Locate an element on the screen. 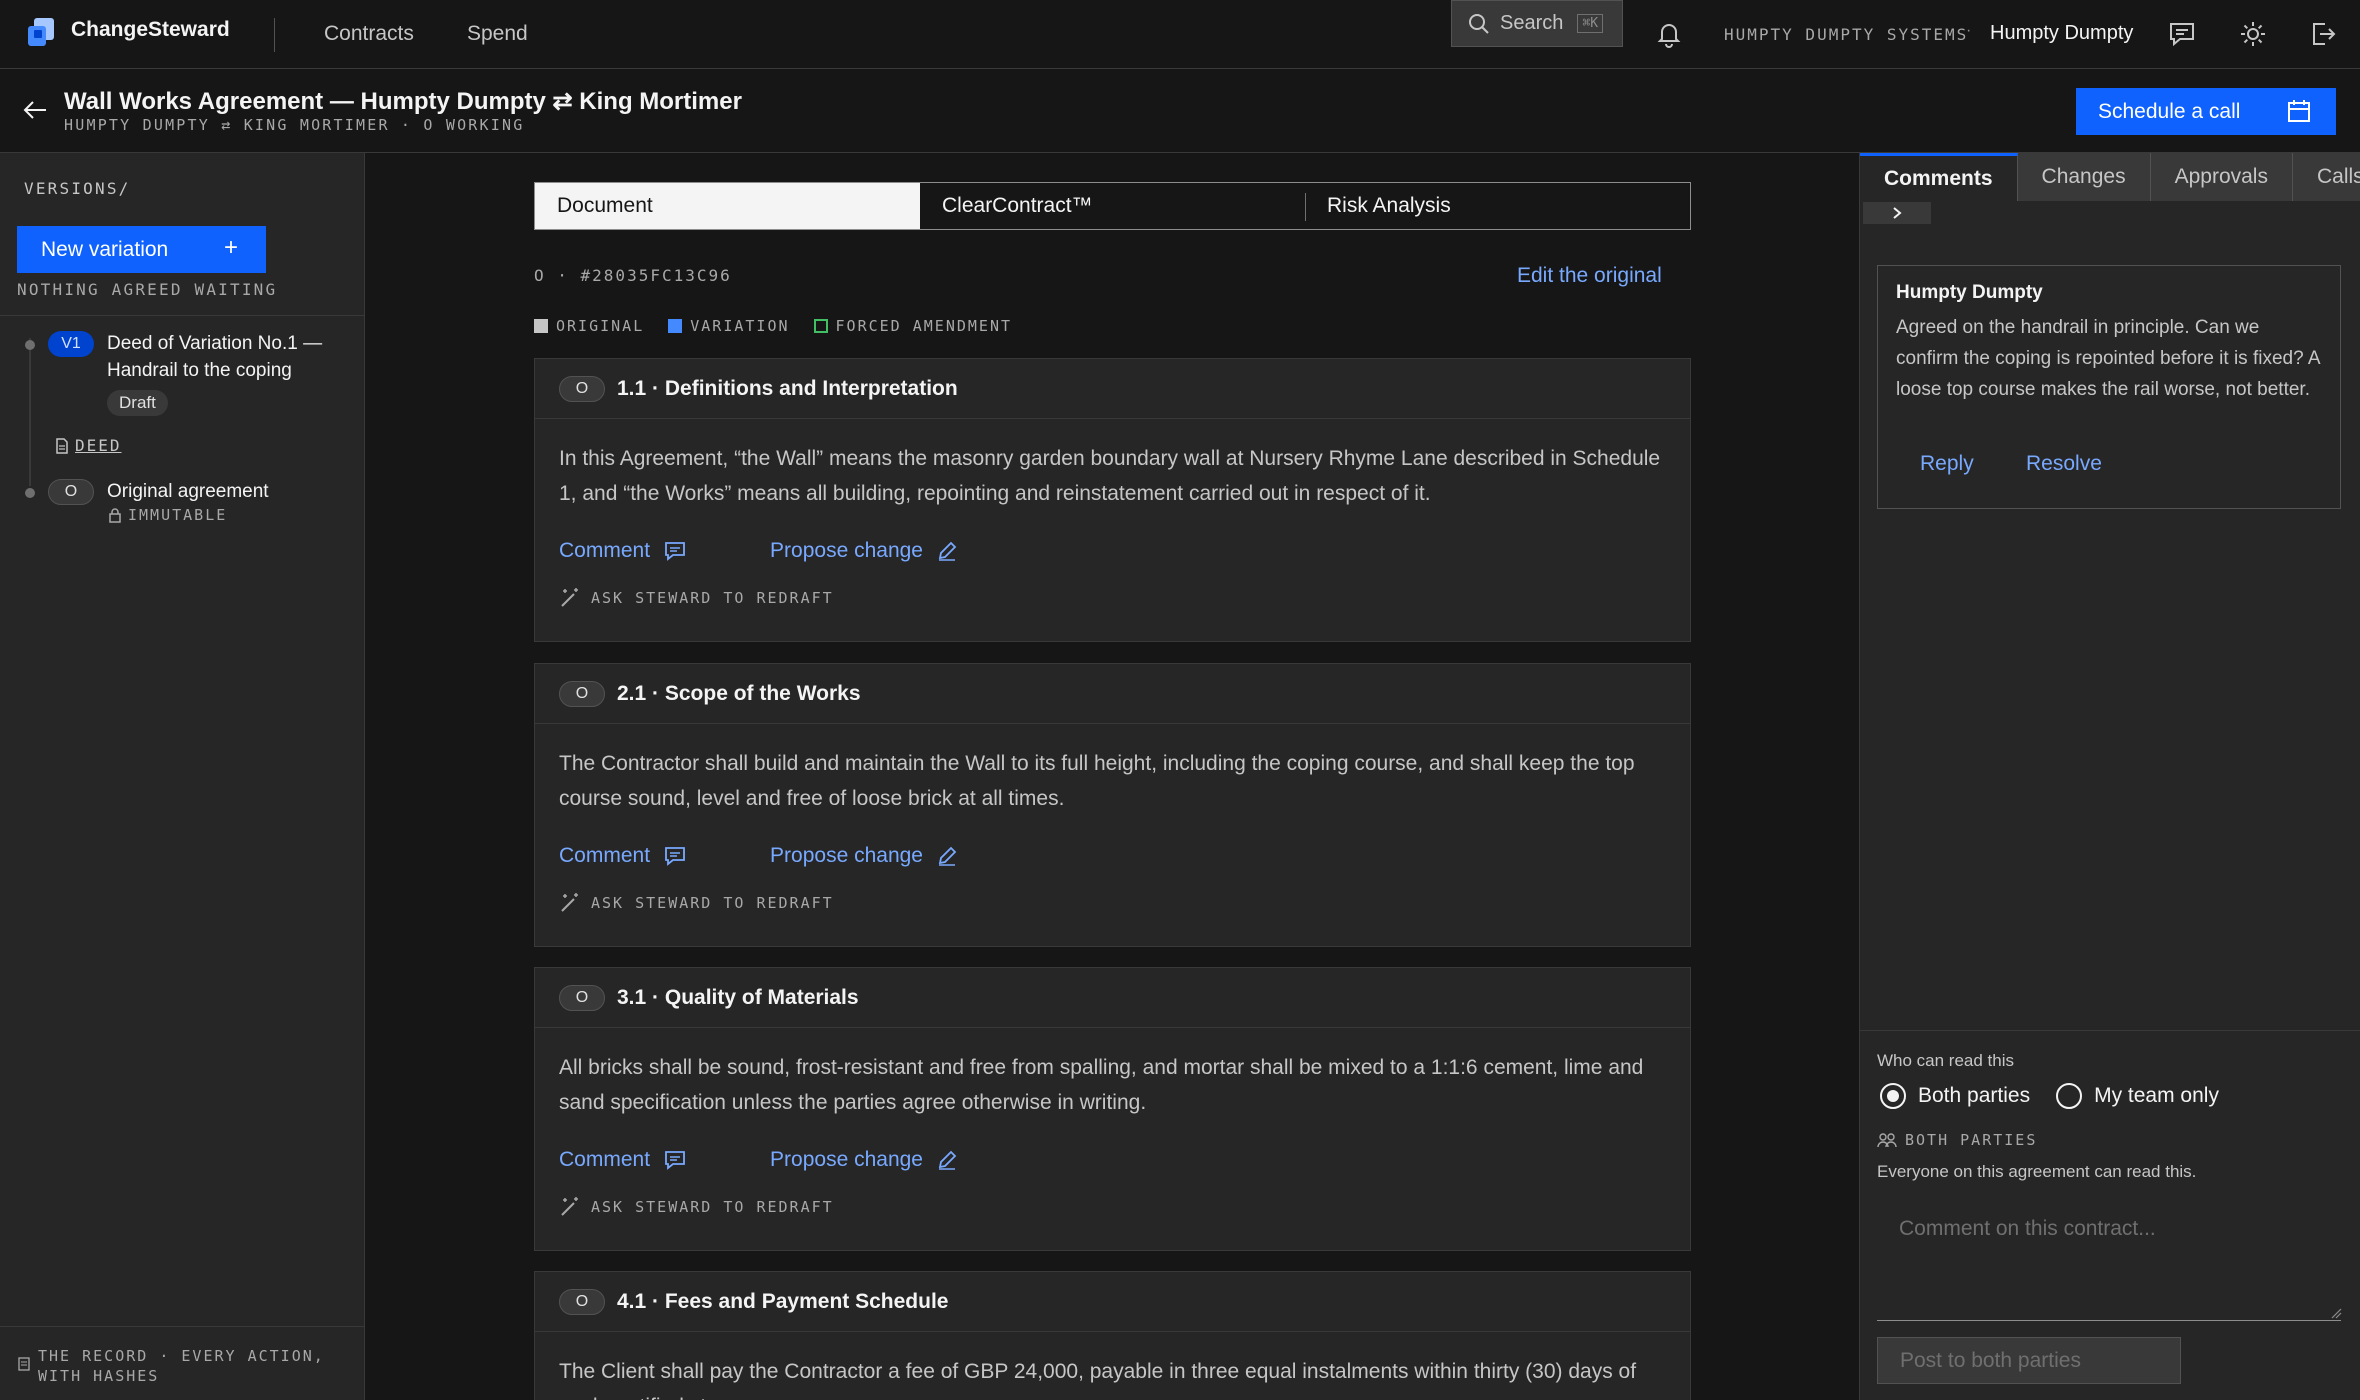  sun-icon is located at coordinates (2253, 34).